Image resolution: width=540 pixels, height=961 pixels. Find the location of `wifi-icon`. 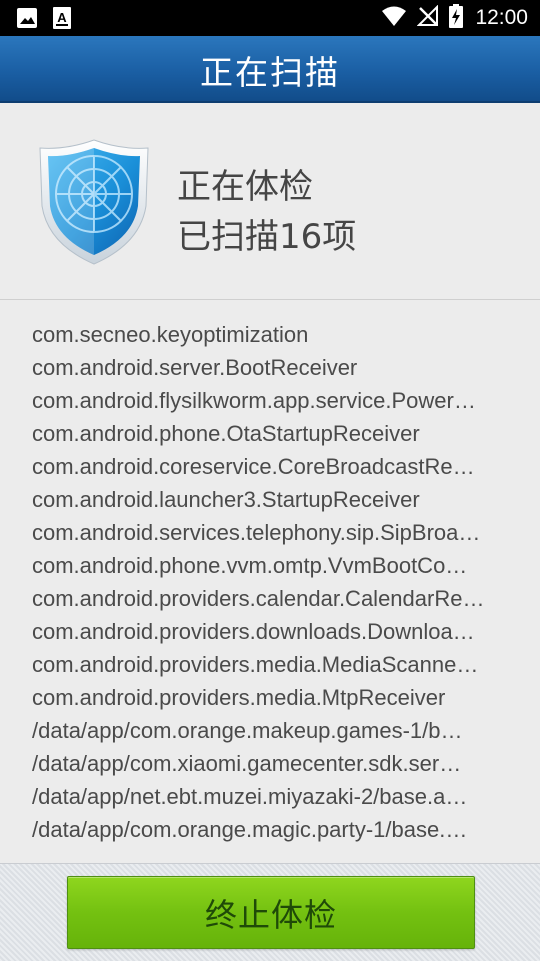

wifi-icon is located at coordinates (394, 18).